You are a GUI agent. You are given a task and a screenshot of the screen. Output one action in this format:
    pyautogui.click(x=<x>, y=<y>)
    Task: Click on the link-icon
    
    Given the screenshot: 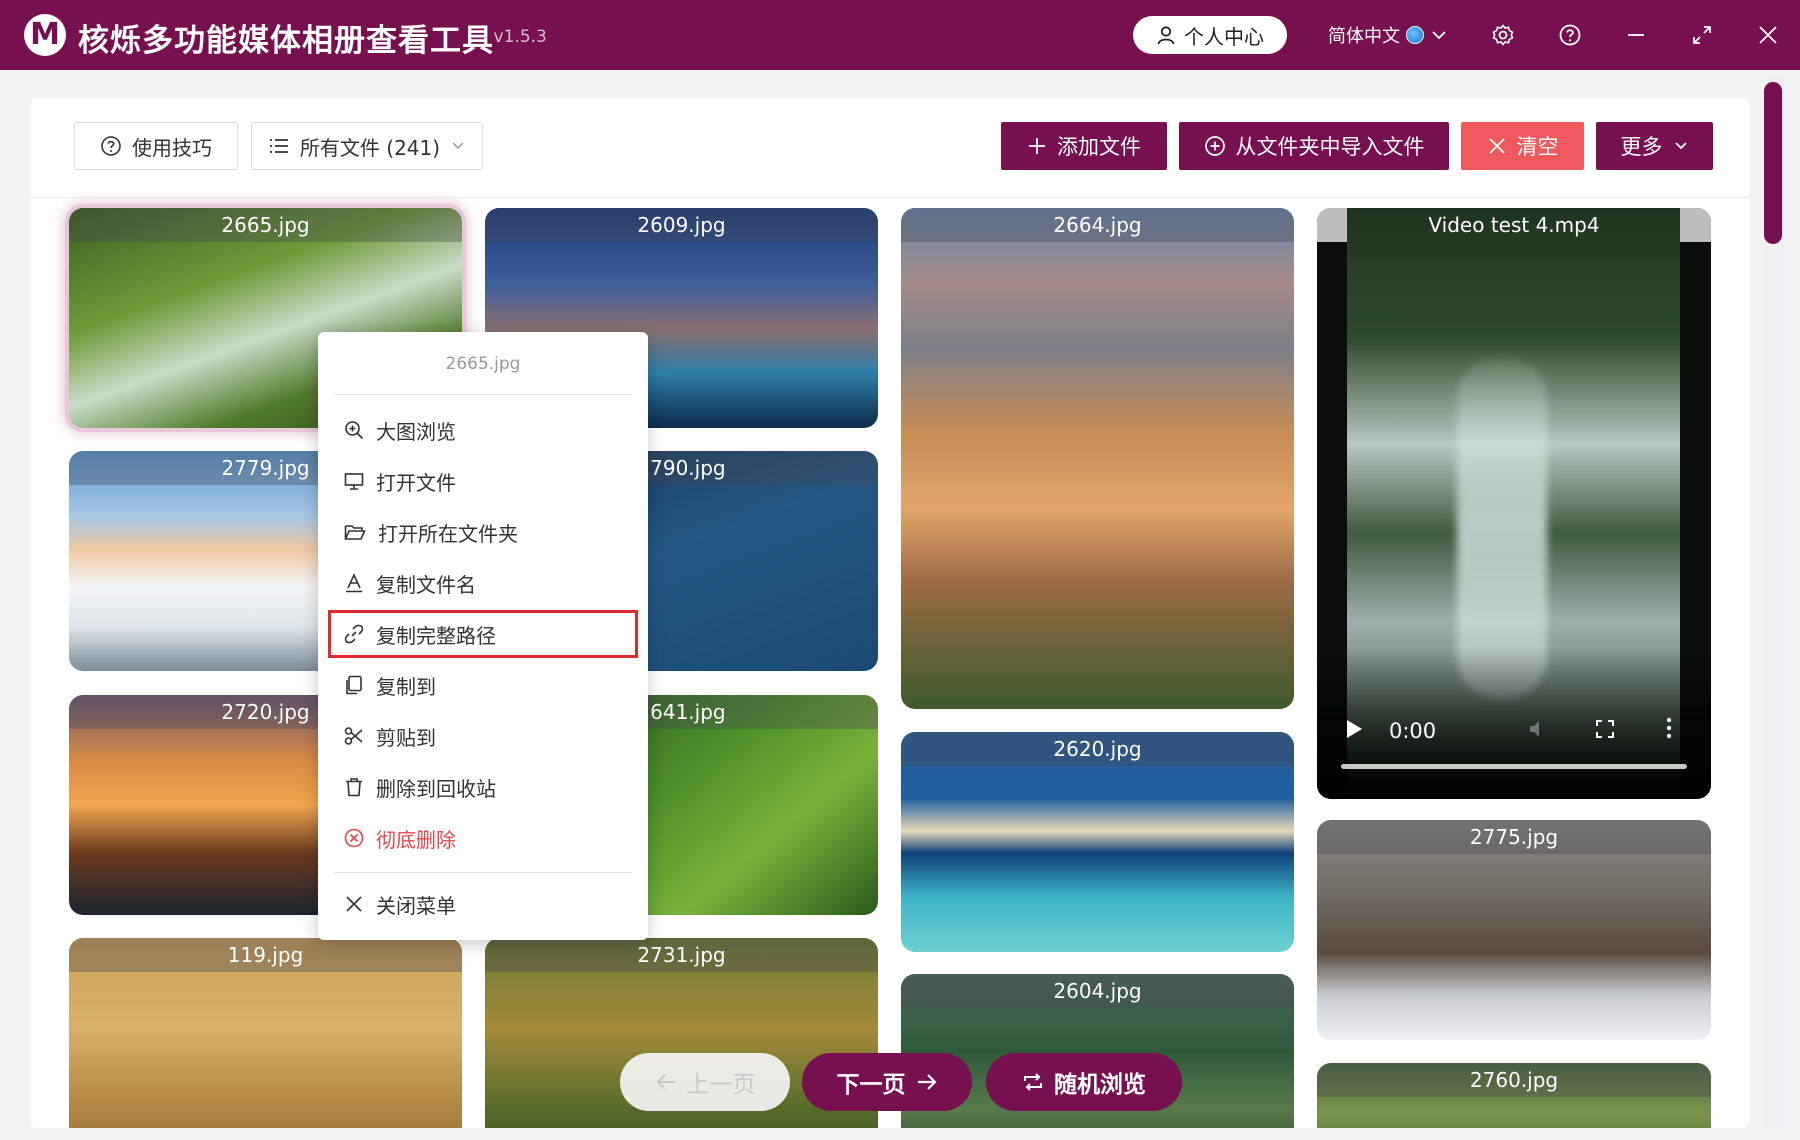 What is the action you would take?
    pyautogui.click(x=354, y=634)
    